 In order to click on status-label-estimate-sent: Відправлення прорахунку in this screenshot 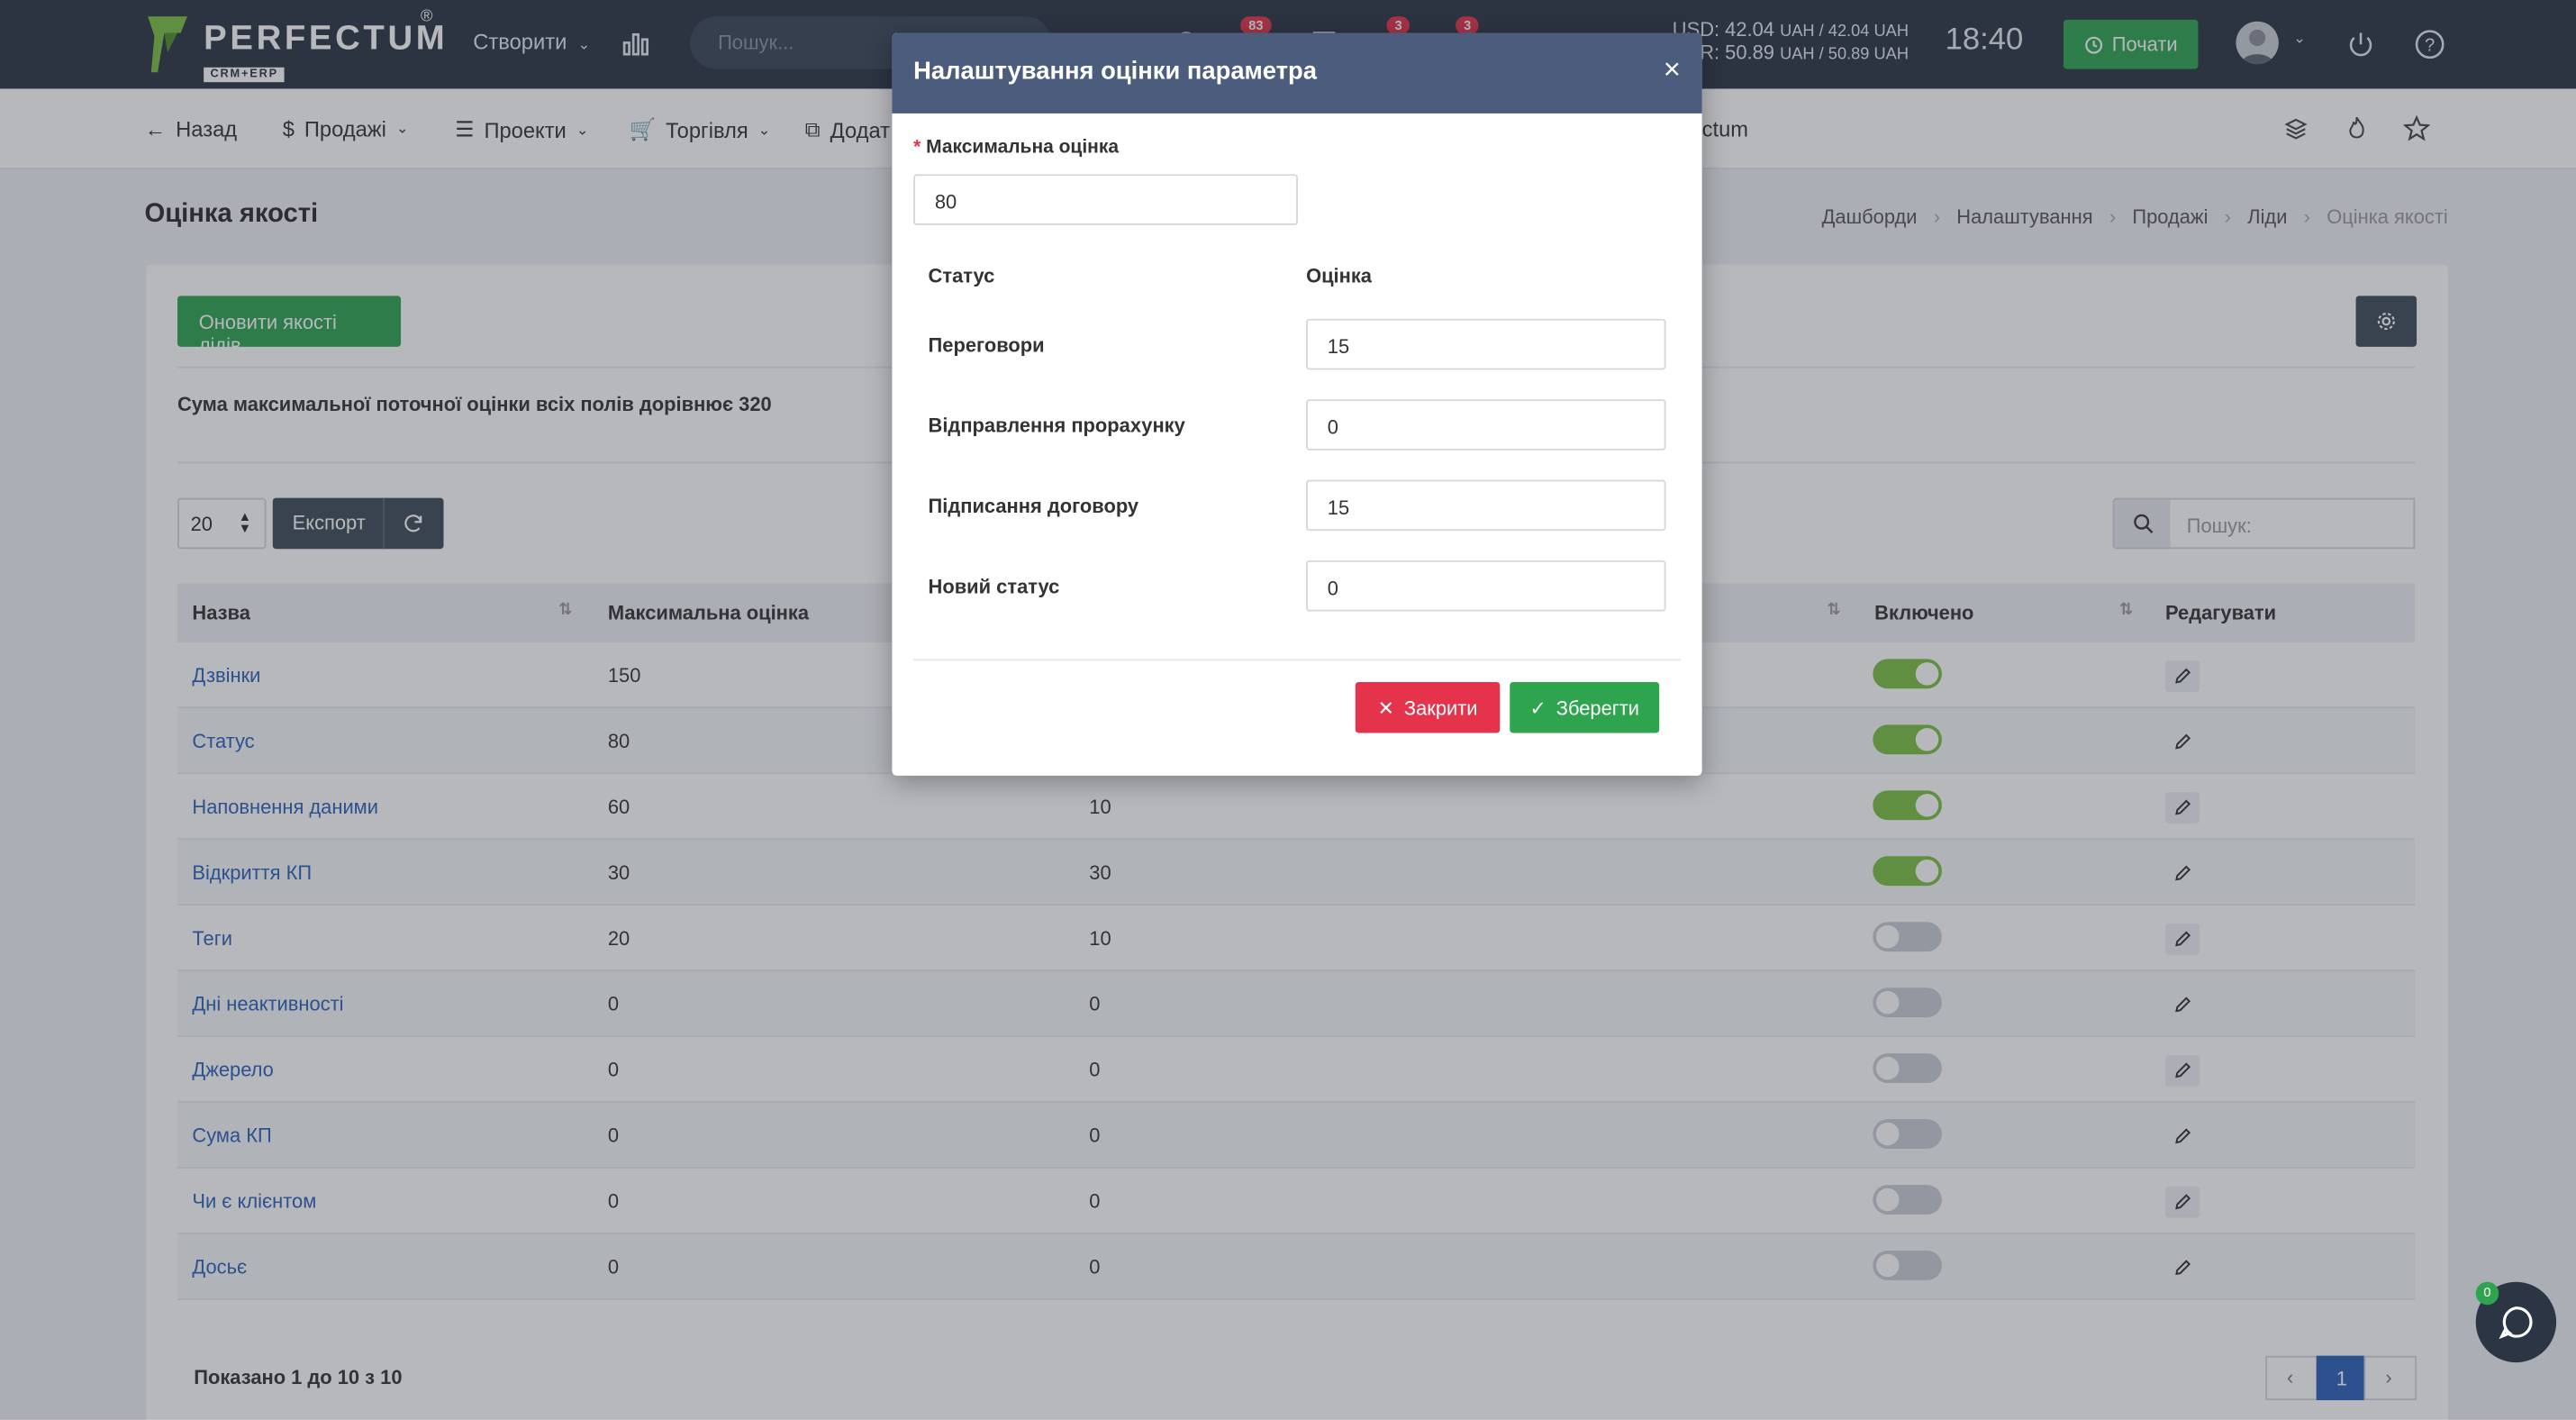, I will do `click(1057, 426)`.